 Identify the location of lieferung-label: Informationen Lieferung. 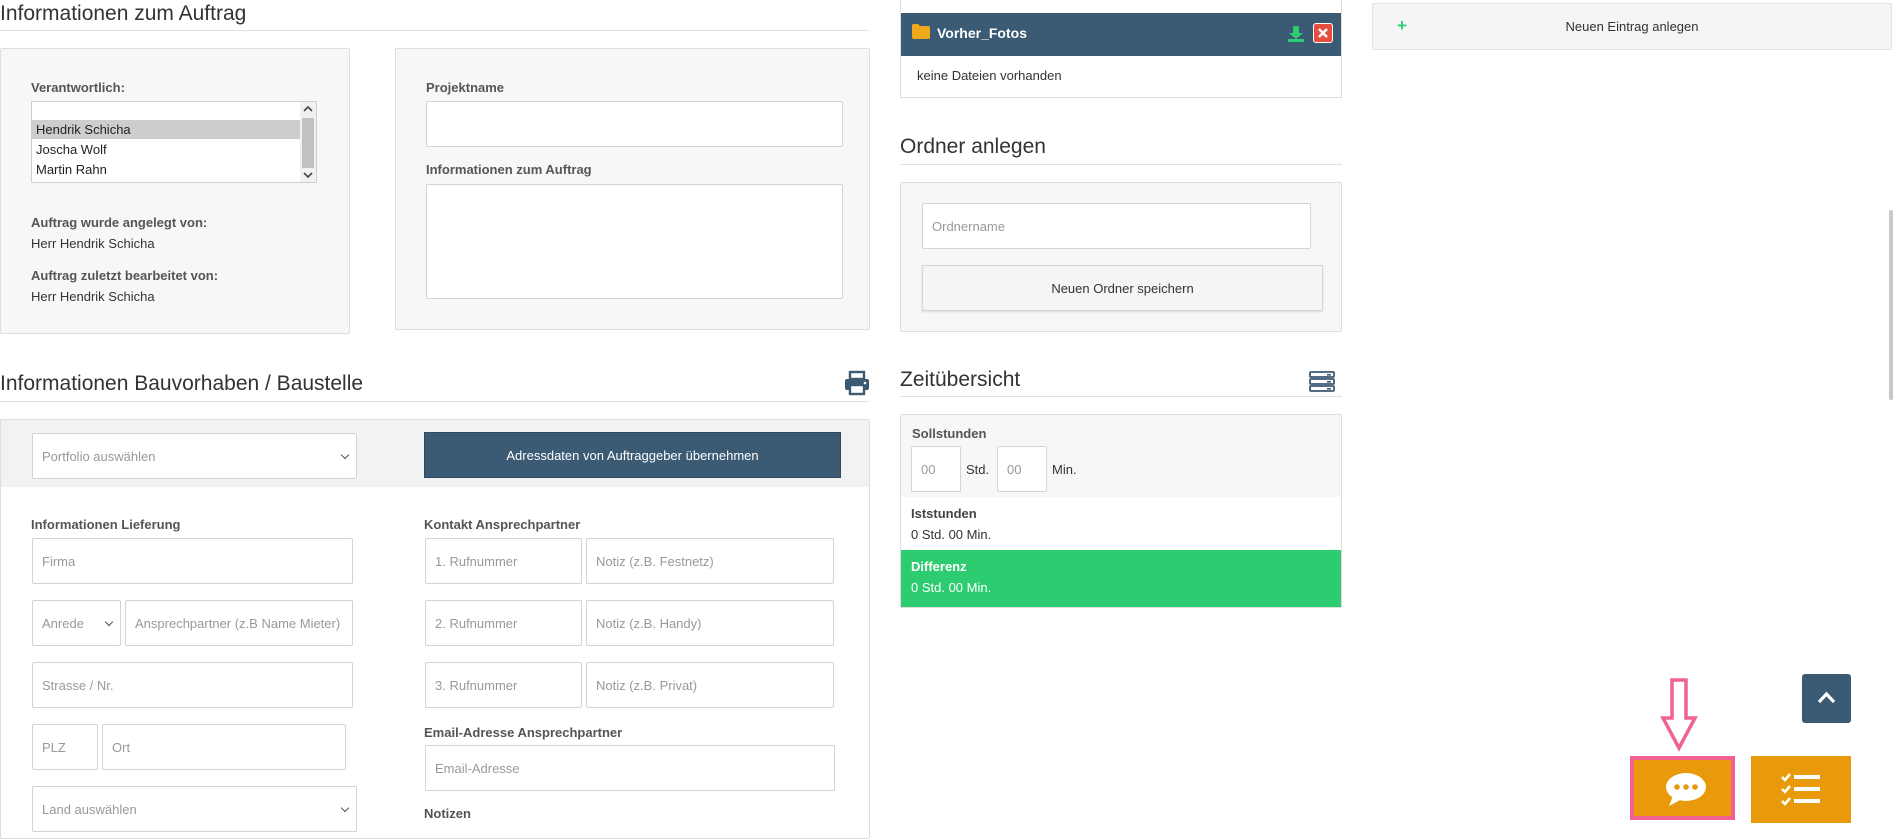
(106, 524).